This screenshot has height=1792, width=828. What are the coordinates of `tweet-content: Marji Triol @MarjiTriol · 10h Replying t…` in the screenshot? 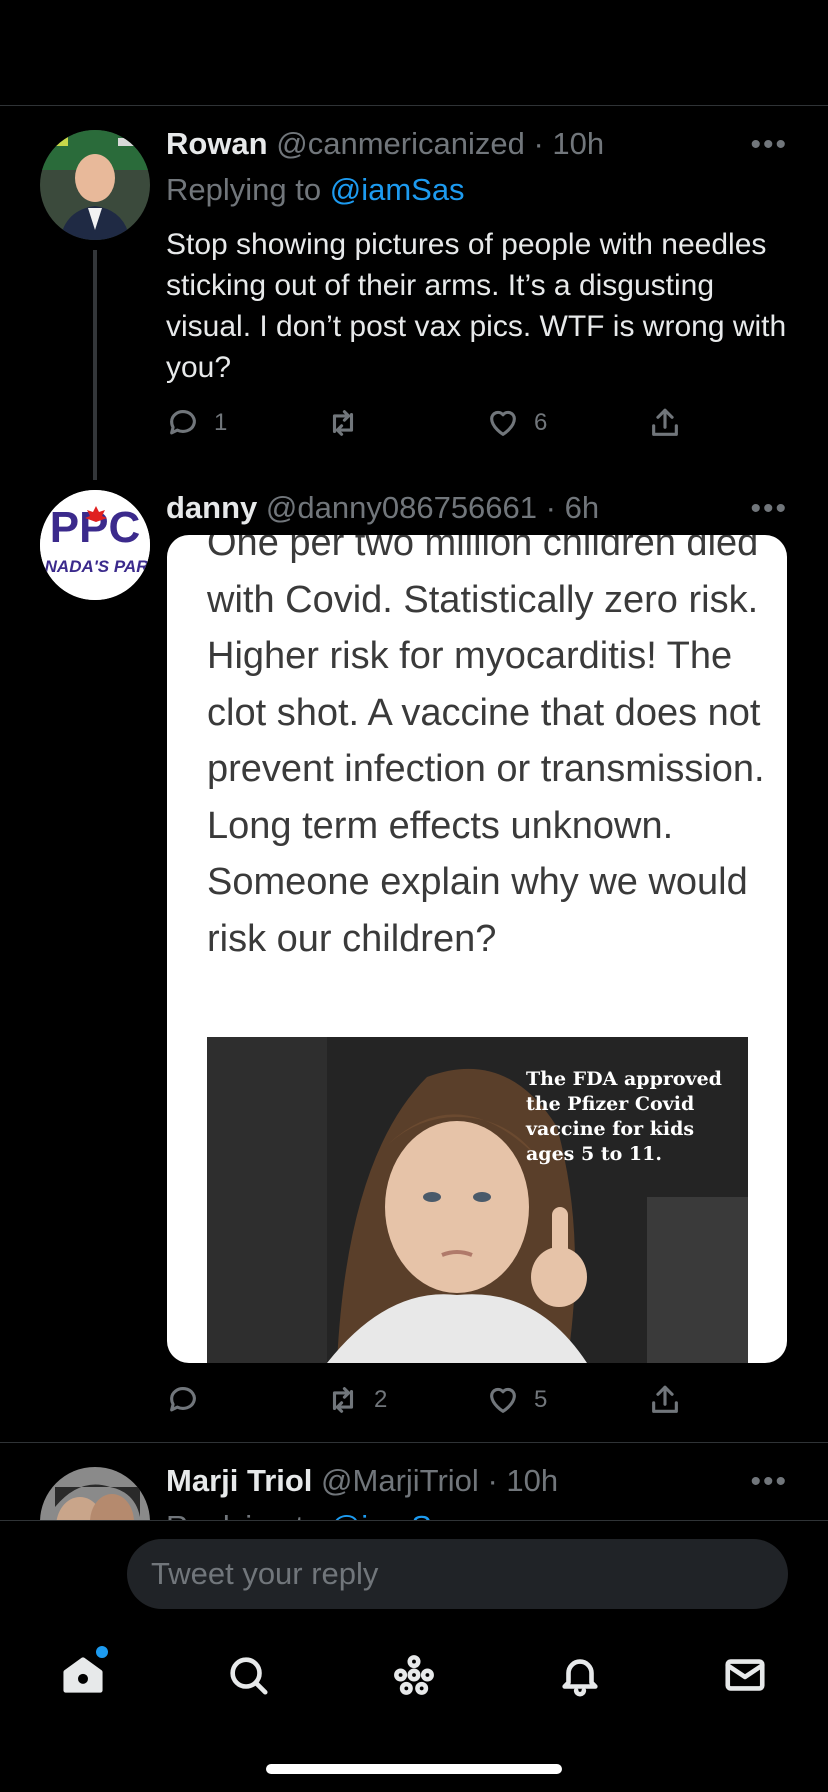 It's located at (477, 1490).